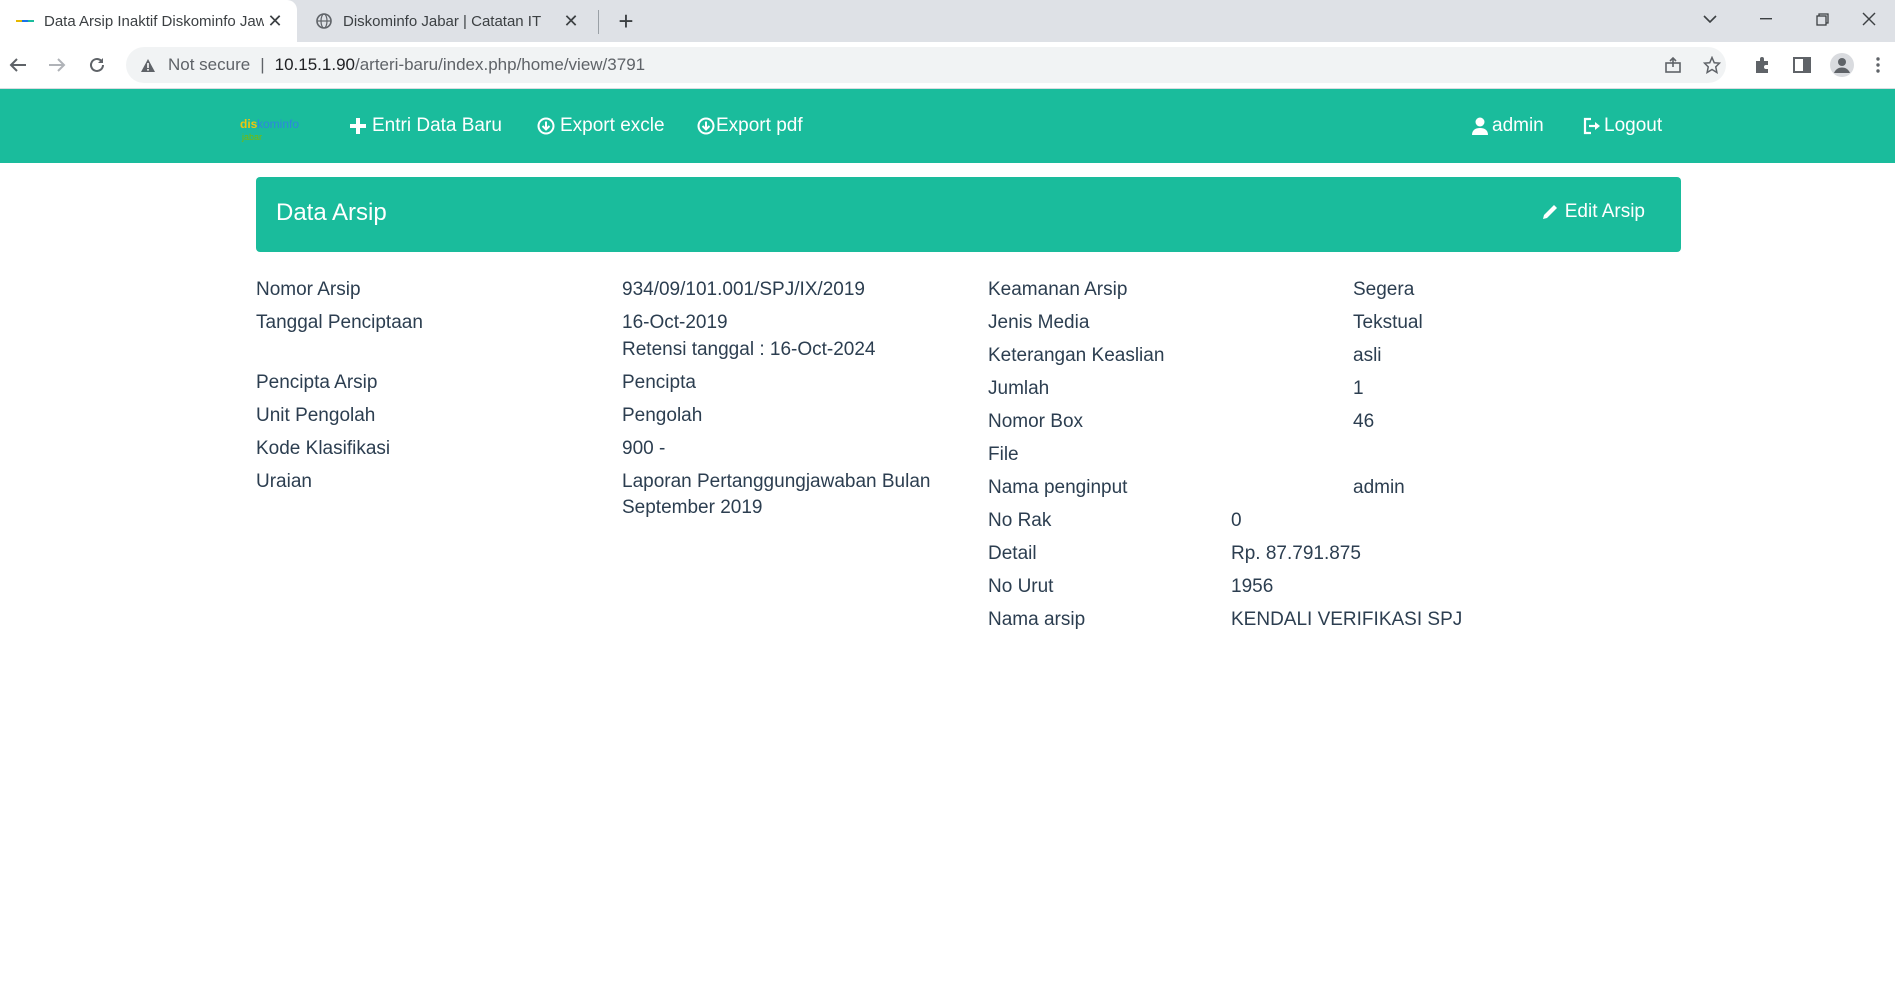 This screenshot has height=1007, width=1895. Describe the element at coordinates (1252, 586) in the screenshot. I see `field-value-no-urut: 1956` at that location.